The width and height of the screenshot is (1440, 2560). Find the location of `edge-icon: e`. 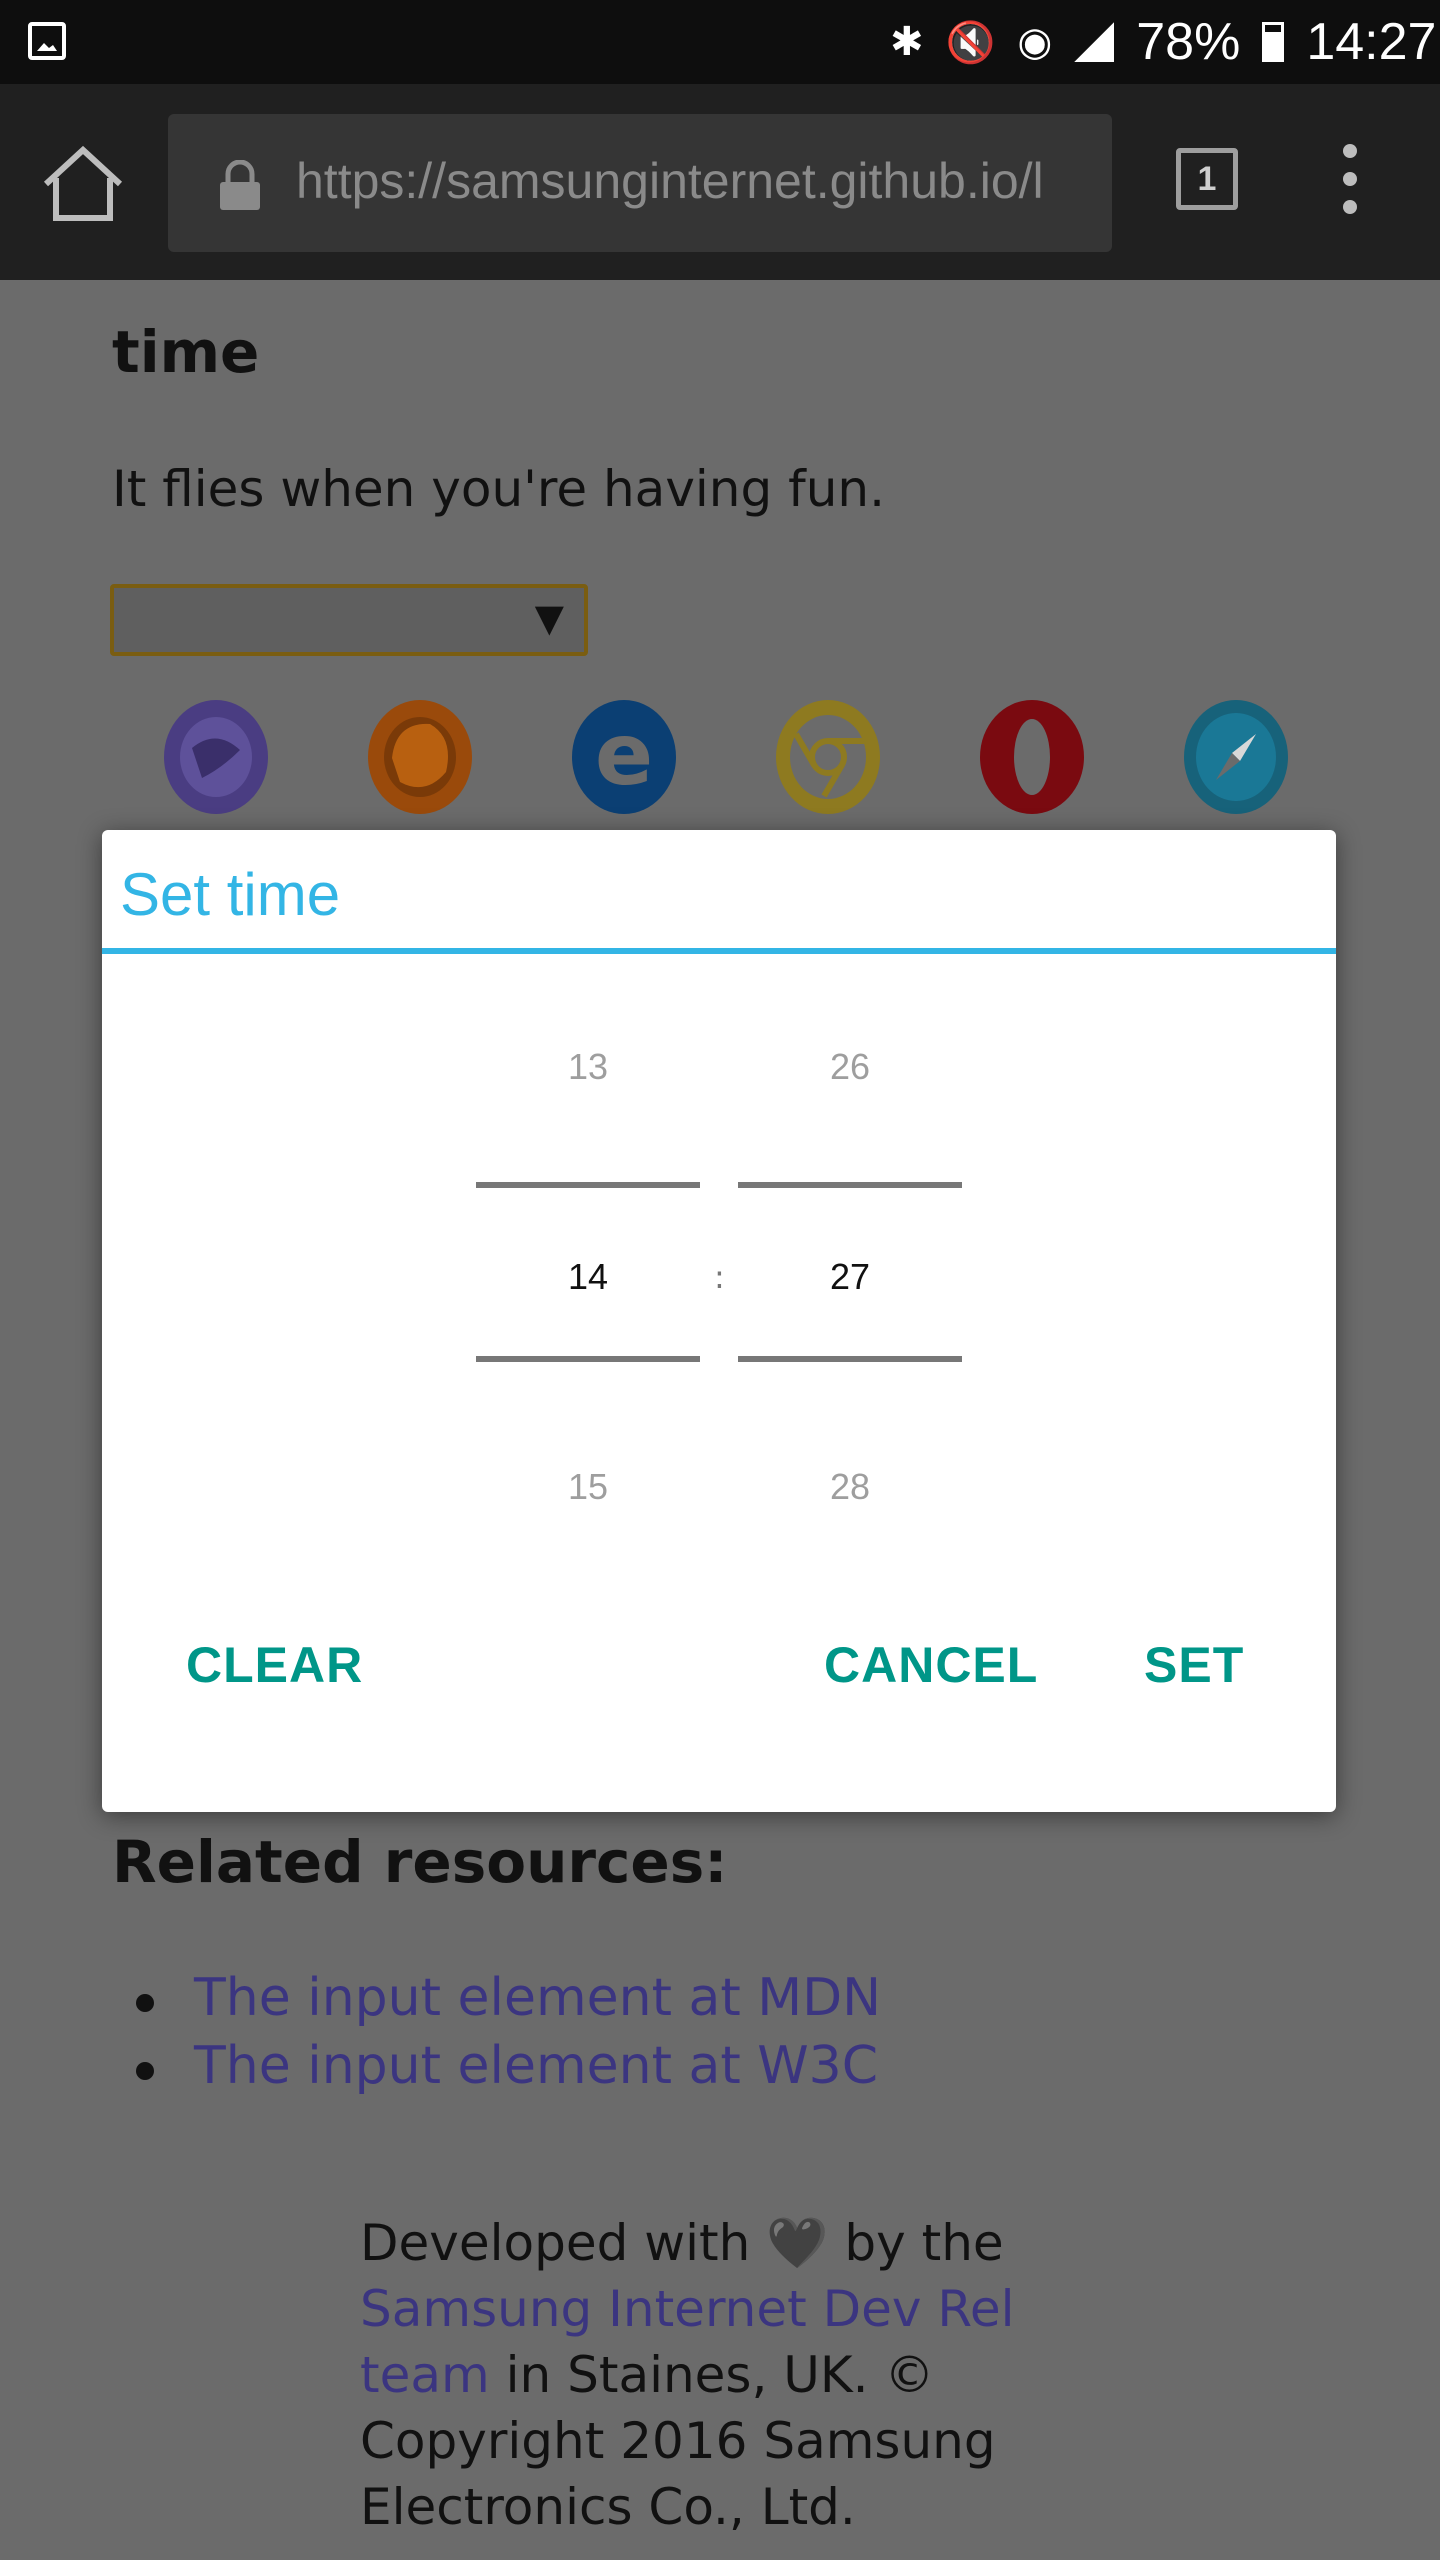

edge-icon: e is located at coordinates (624, 757).